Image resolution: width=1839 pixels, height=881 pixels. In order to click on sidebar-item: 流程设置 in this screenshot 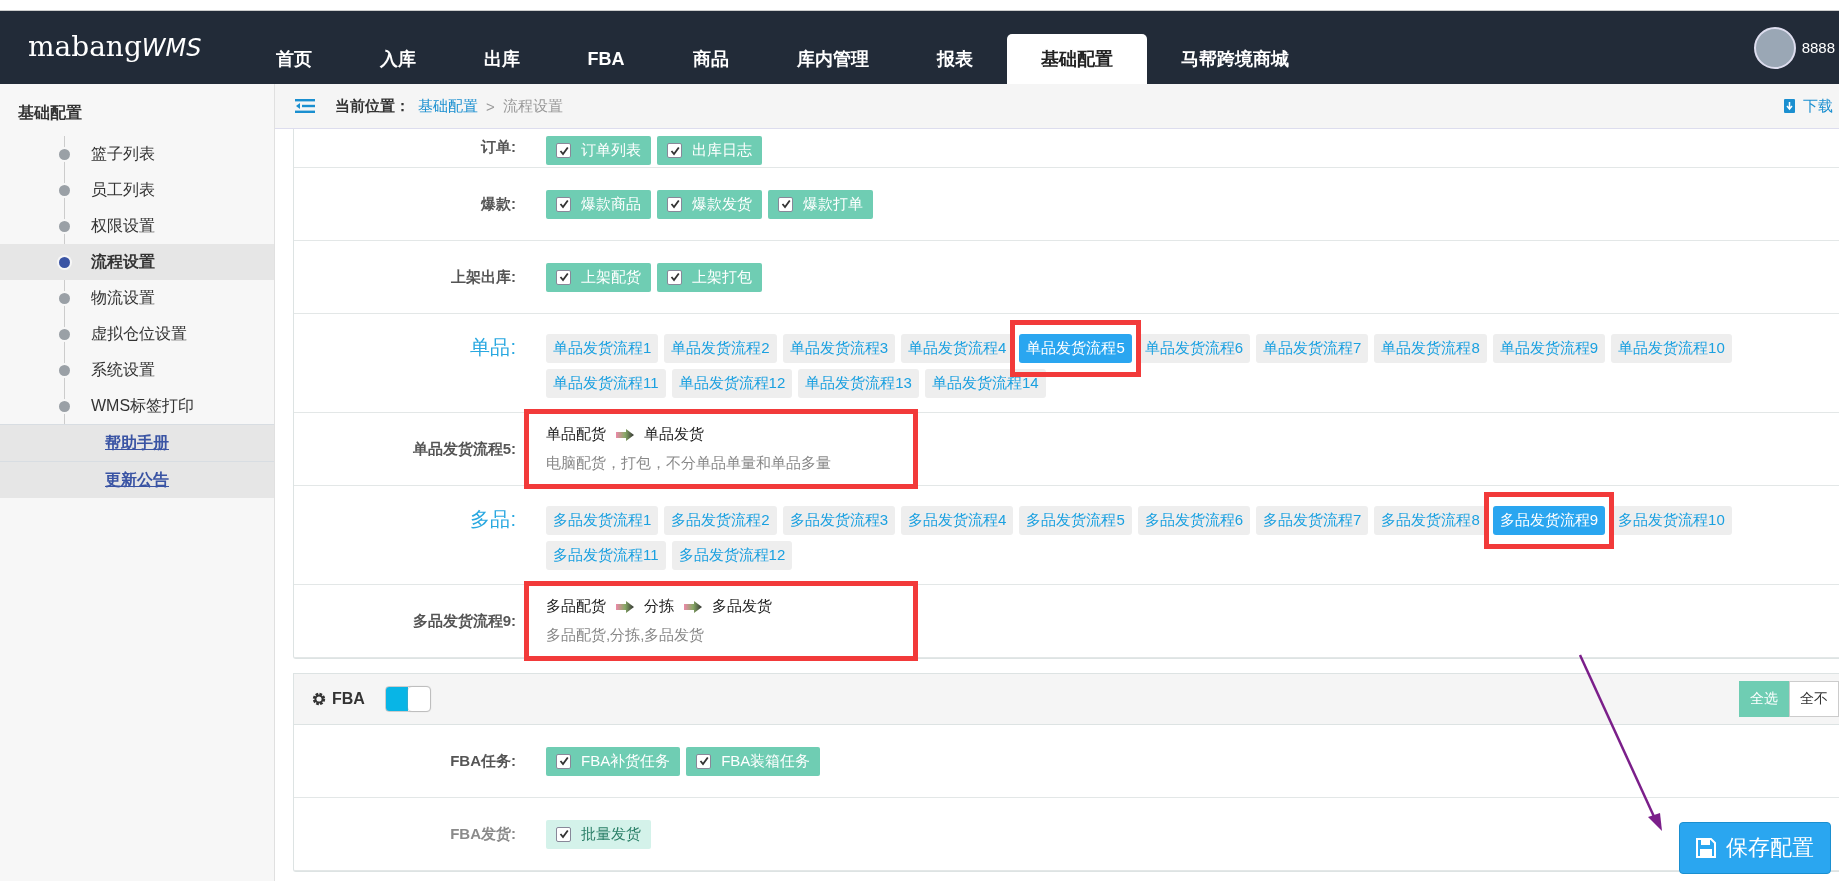, I will do `click(137, 262)`.